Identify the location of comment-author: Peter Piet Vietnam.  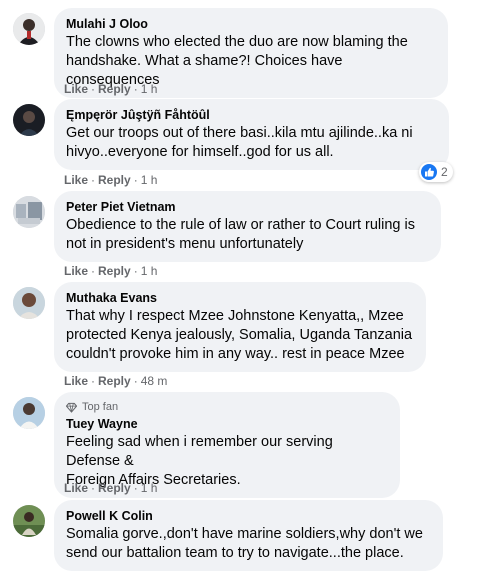
(247, 207).